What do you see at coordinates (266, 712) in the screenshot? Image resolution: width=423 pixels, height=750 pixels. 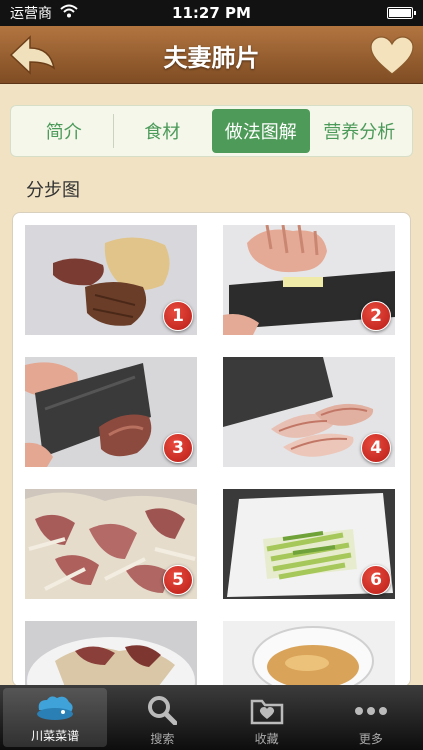 I see `folder-heart-icon` at bounding box center [266, 712].